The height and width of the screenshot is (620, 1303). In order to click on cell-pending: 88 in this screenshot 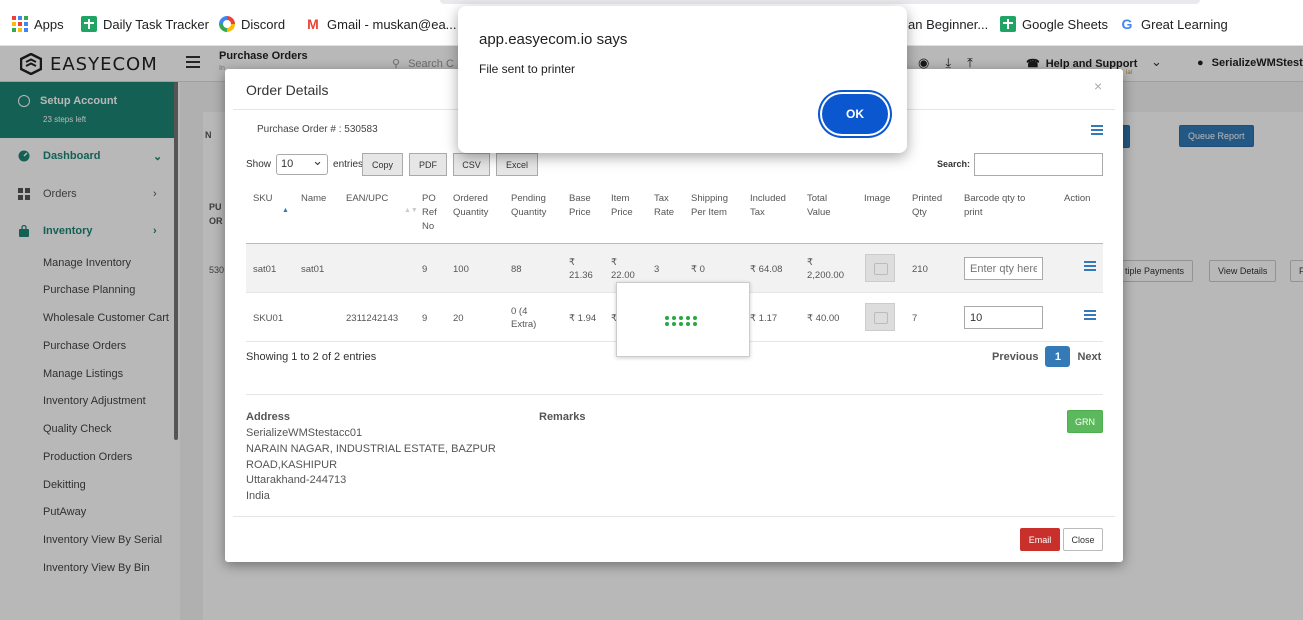, I will do `click(516, 269)`.